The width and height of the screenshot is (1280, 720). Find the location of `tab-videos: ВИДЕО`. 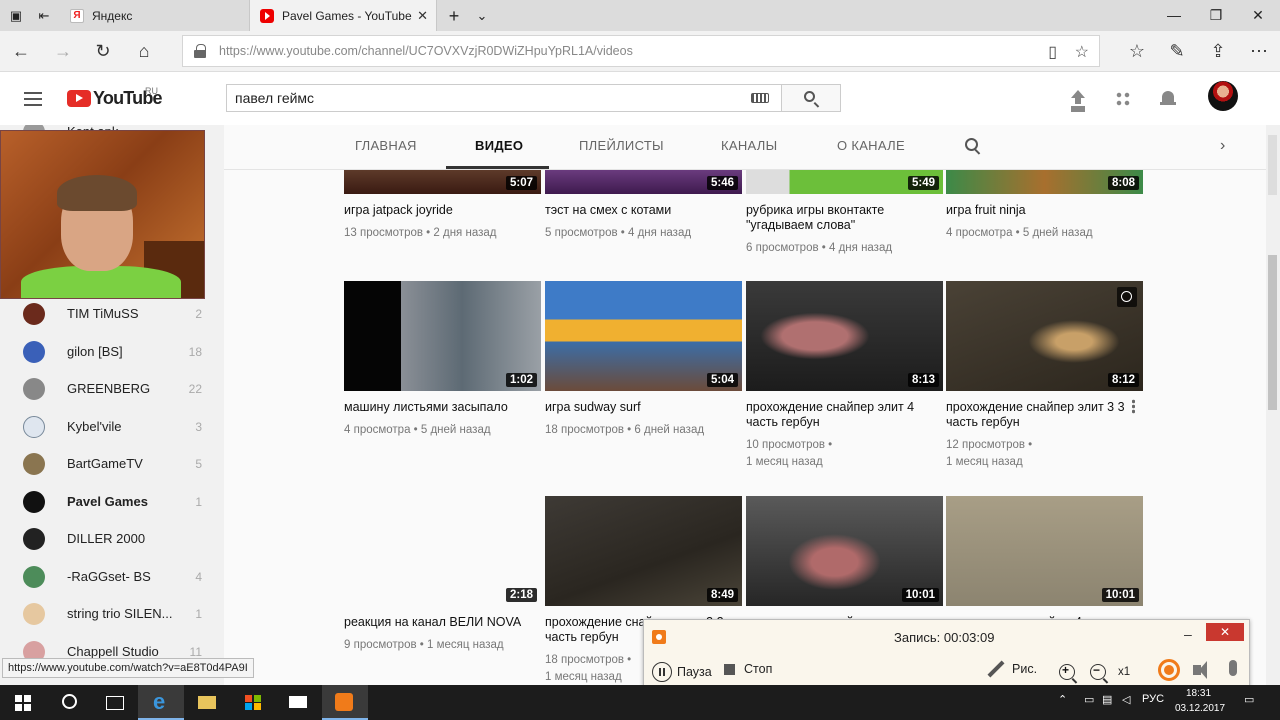

tab-videos: ВИДЕО is located at coordinates (499, 145).